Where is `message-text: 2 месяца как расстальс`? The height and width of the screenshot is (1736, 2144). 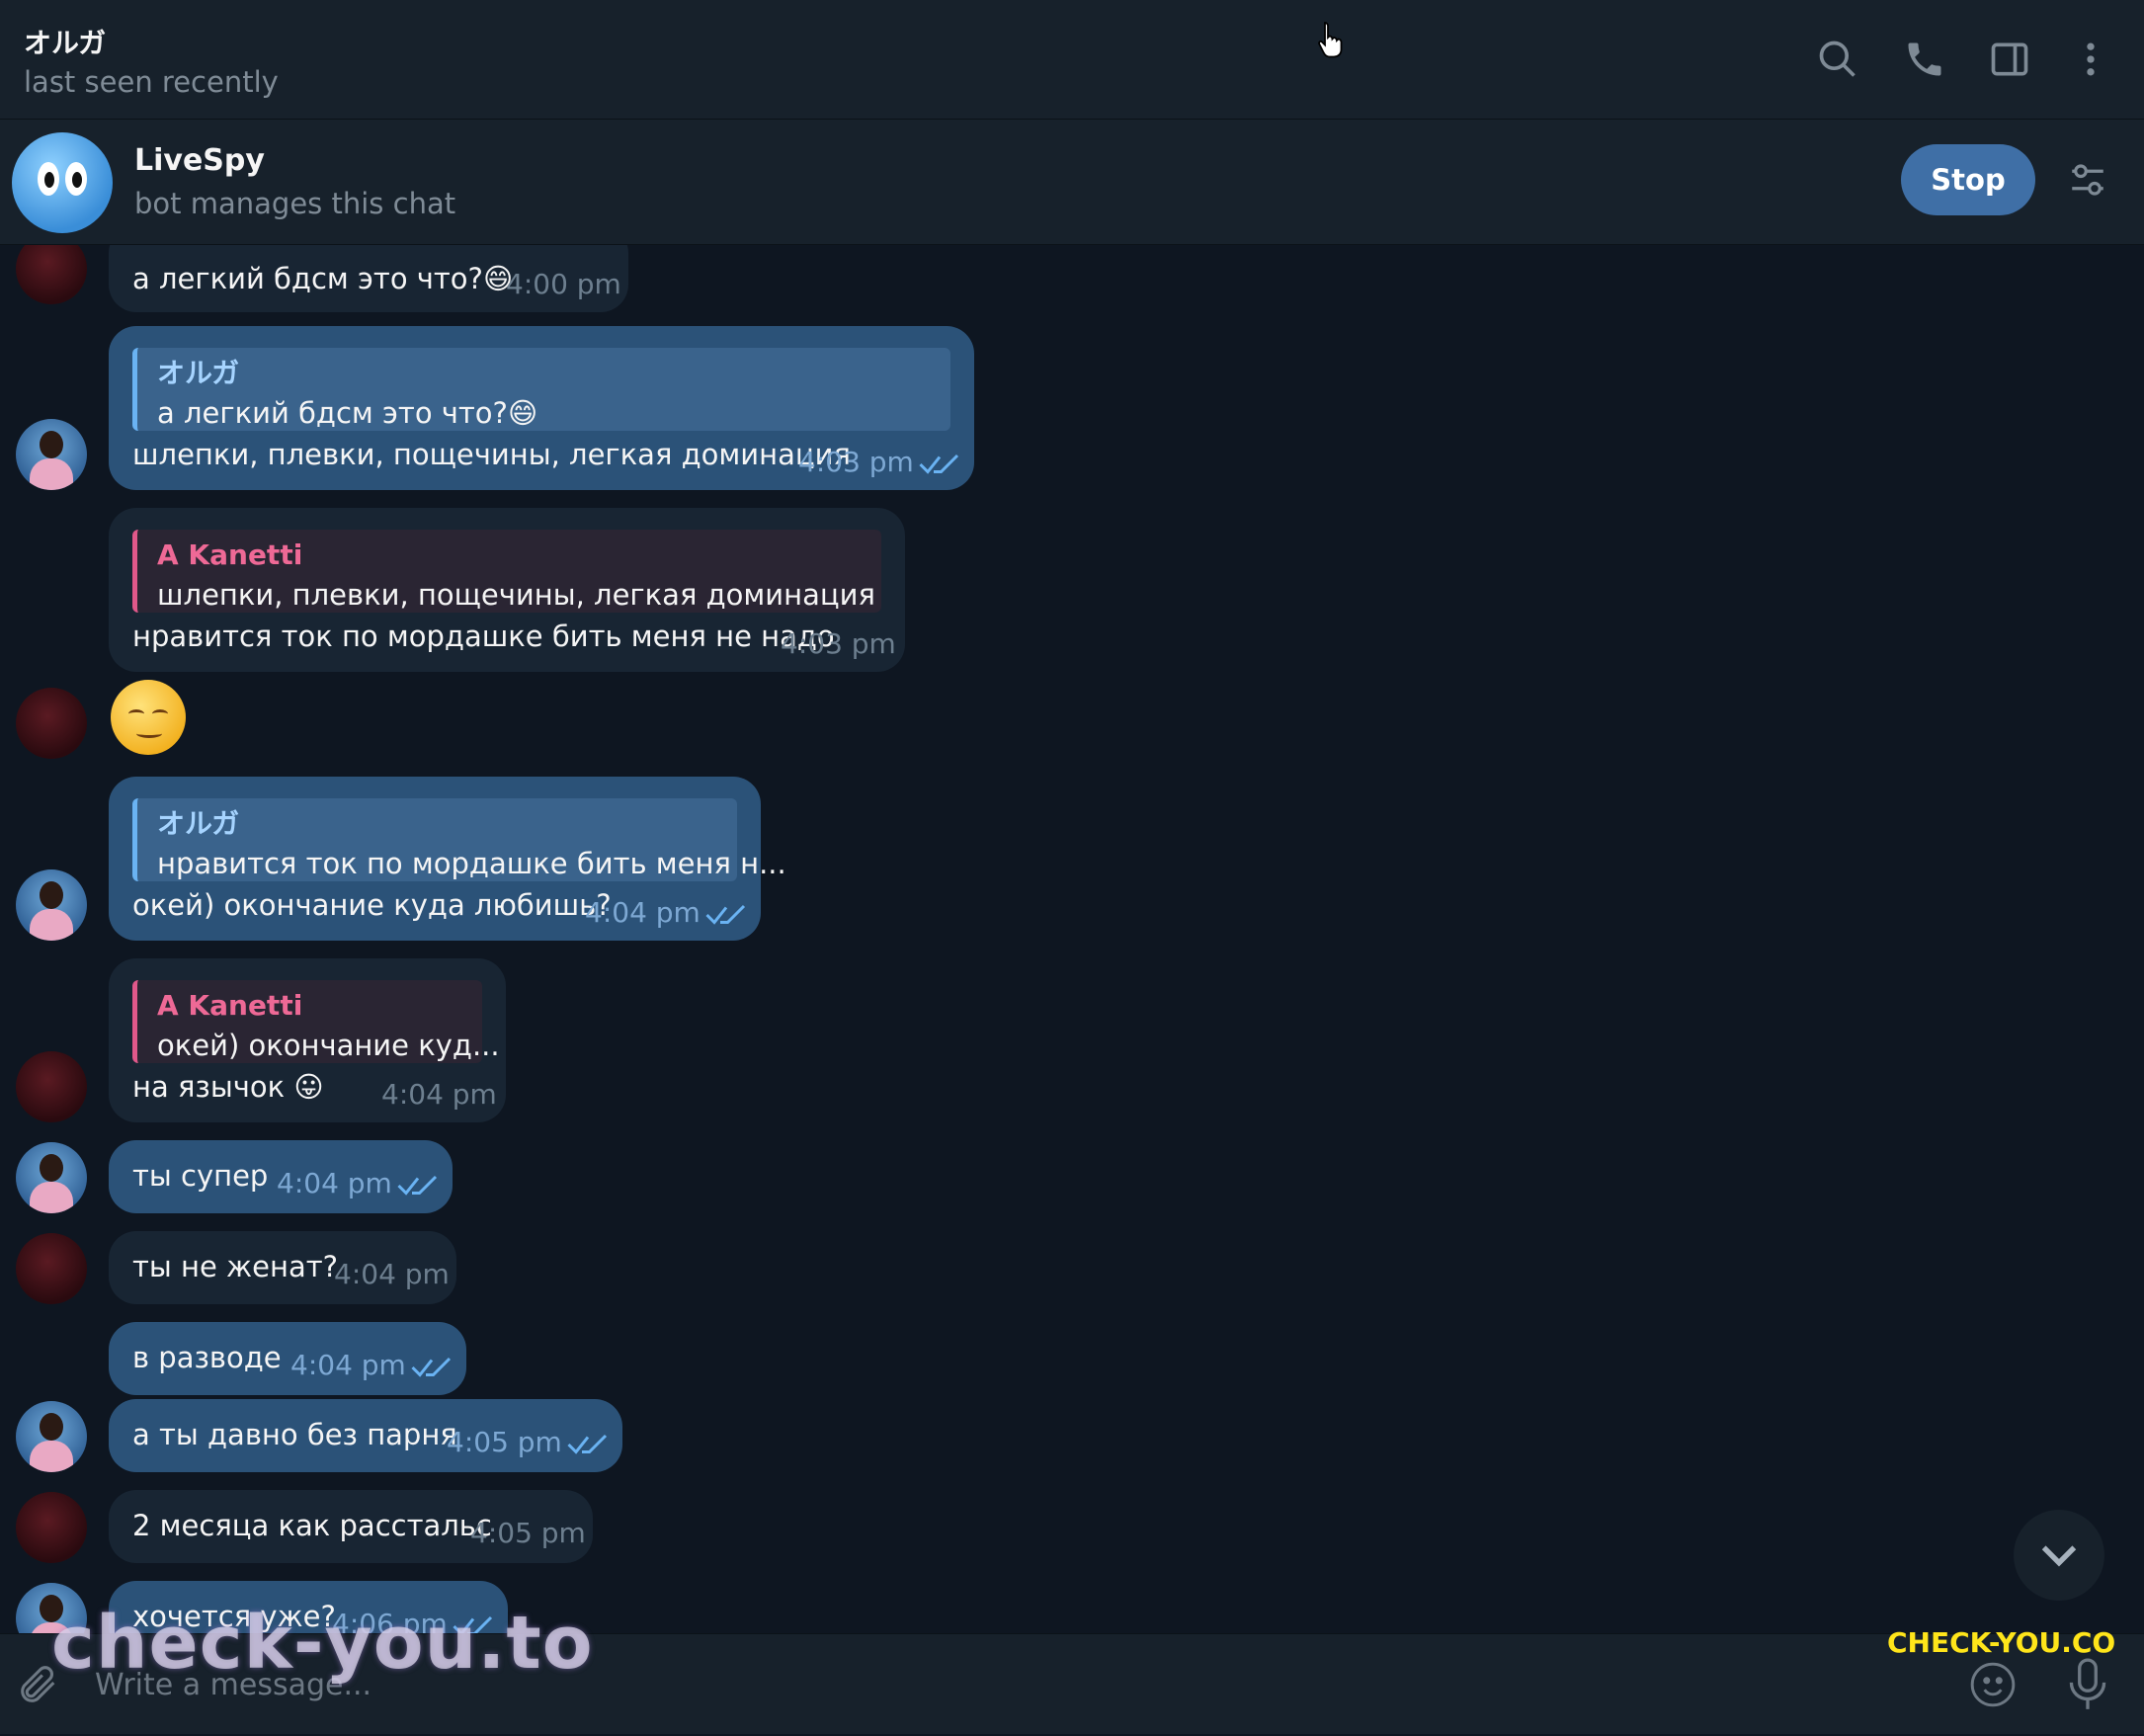
message-text: 2 месяца как расстальс is located at coordinates (312, 1526).